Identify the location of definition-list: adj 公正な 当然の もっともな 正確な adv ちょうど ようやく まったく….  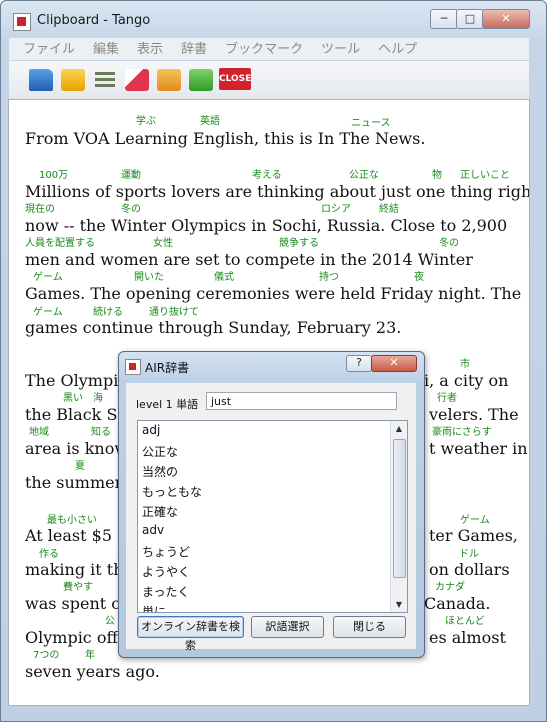
(272, 516).